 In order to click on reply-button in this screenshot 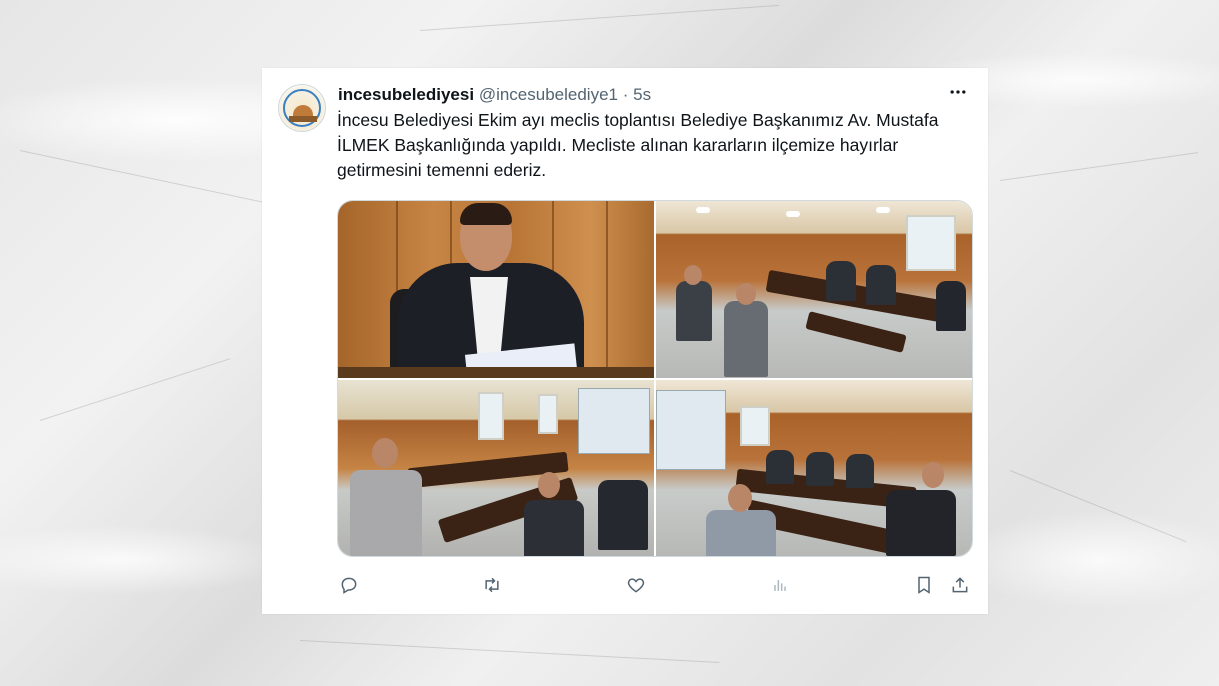, I will do `click(349, 585)`.